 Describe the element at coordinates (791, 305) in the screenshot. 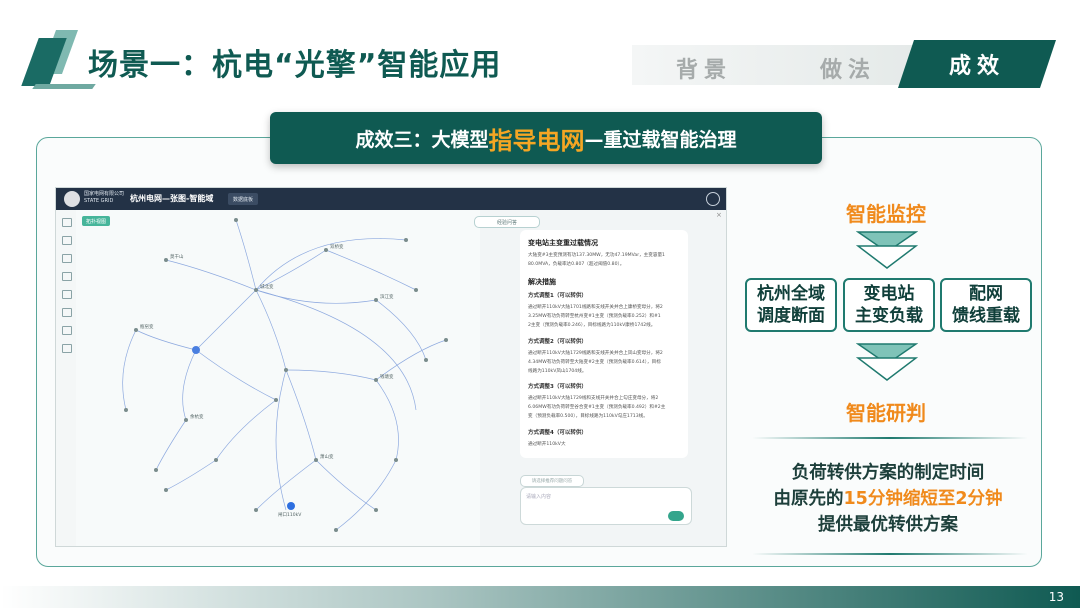

I see `monitor-box-dispatch: 杭州全域 调度断面` at that location.